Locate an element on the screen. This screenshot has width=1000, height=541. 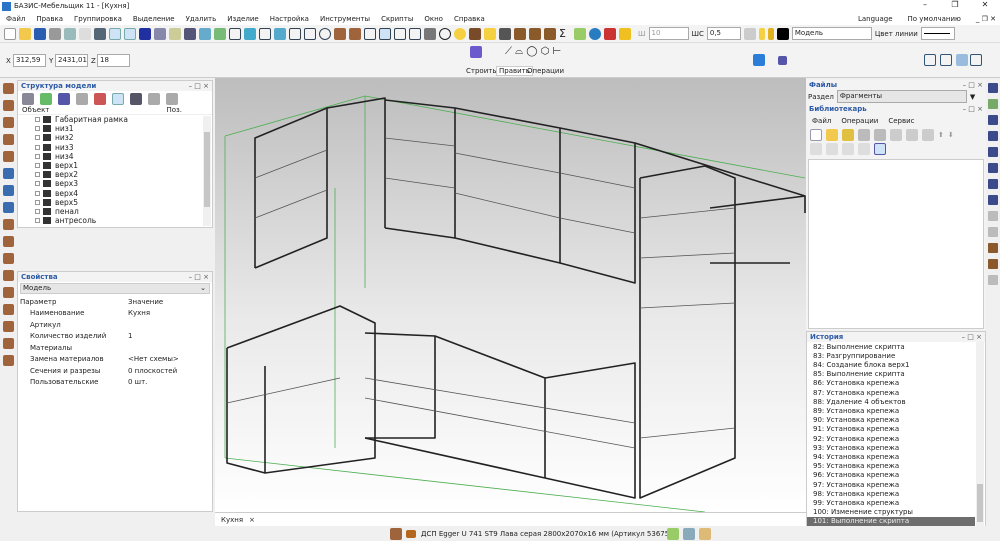
ruler-icon is located at coordinates (175, 33).